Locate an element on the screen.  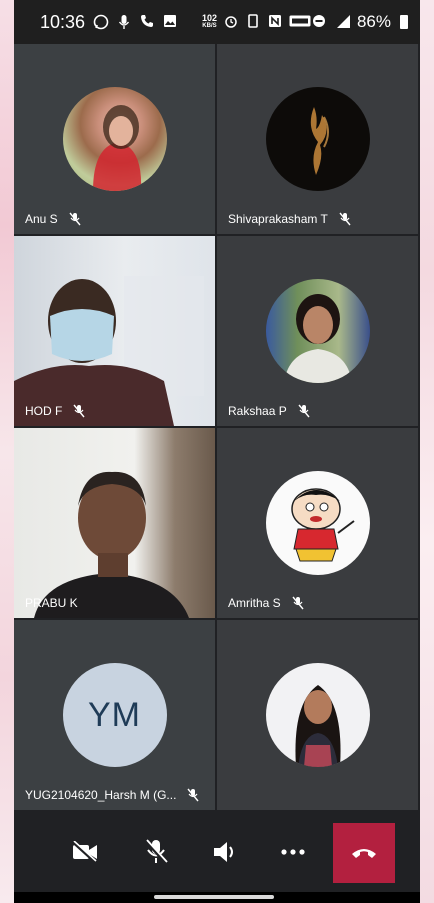
speaker-toggle-button is located at coordinates (225, 852).